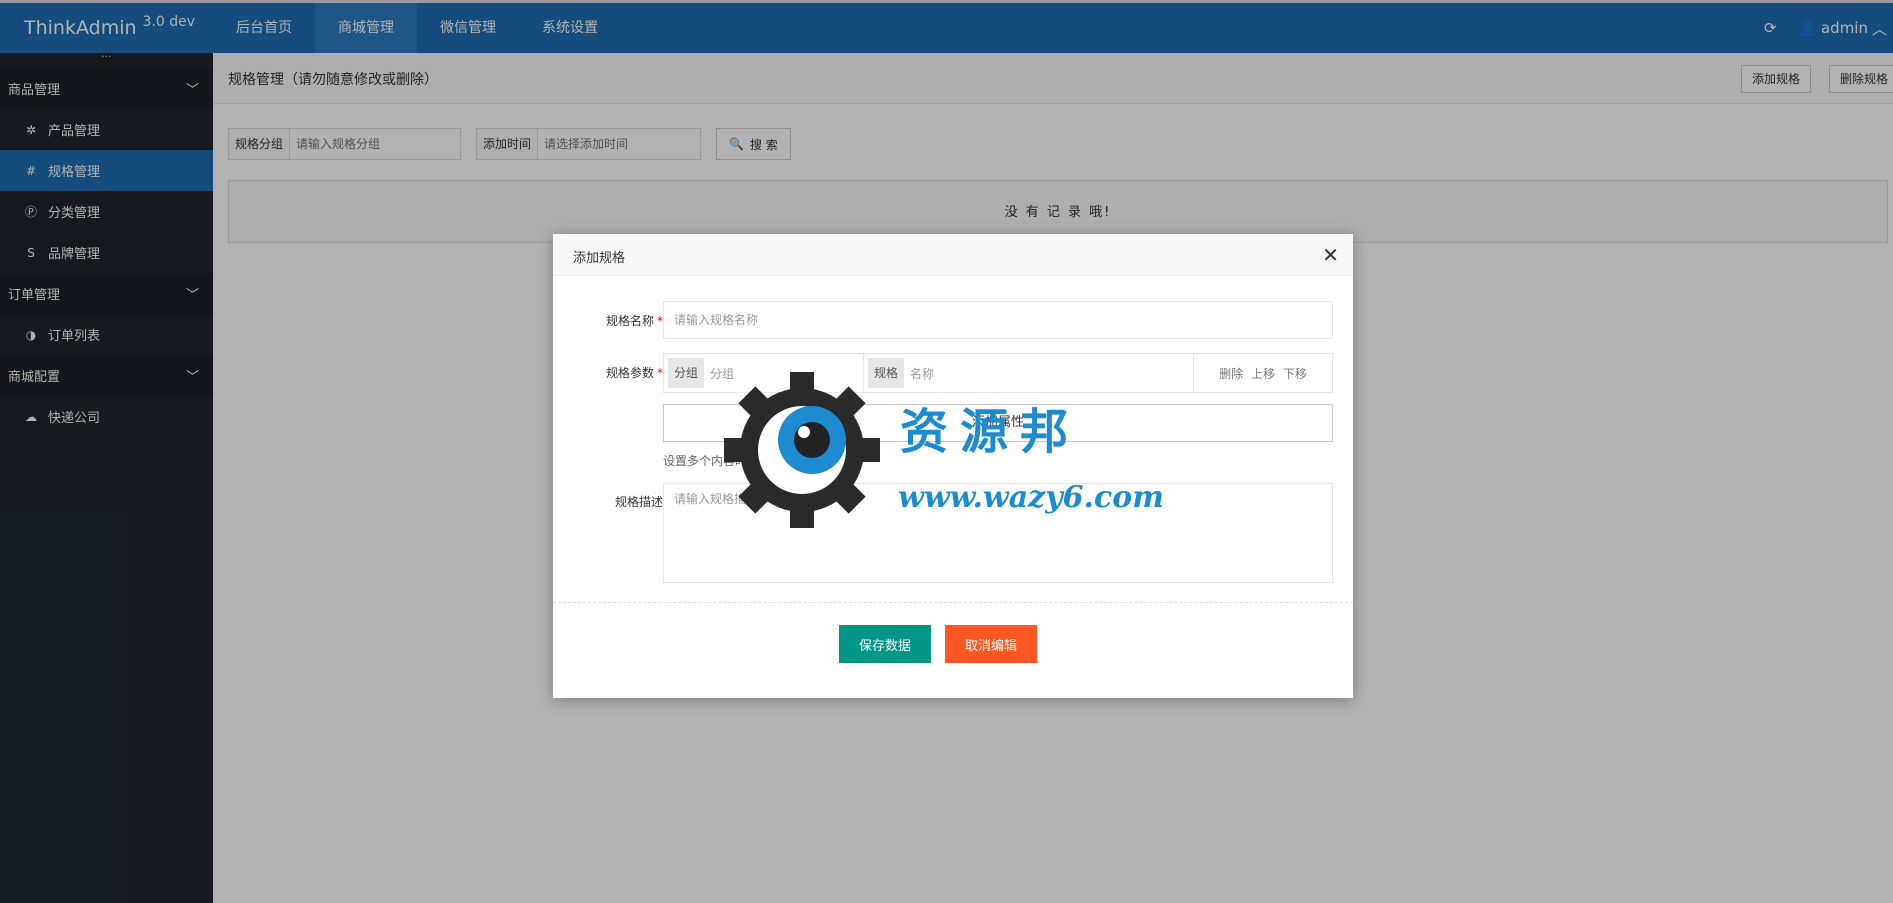 The width and height of the screenshot is (1893, 903). What do you see at coordinates (1295, 374) in the screenshot?
I see `move-down-link: 下移` at bounding box center [1295, 374].